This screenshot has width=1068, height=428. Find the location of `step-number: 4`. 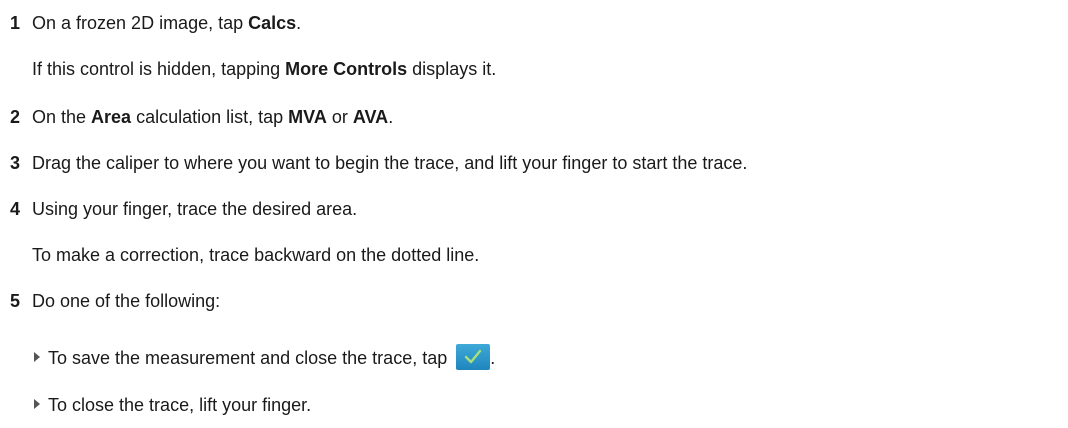

step-number: 4 is located at coordinates (15, 209).